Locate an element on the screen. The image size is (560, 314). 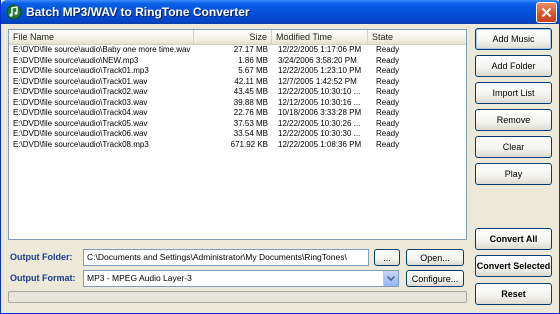
cell-file-name: E:\DVD\file source\audio\NEW.mp3 is located at coordinates (76, 60).